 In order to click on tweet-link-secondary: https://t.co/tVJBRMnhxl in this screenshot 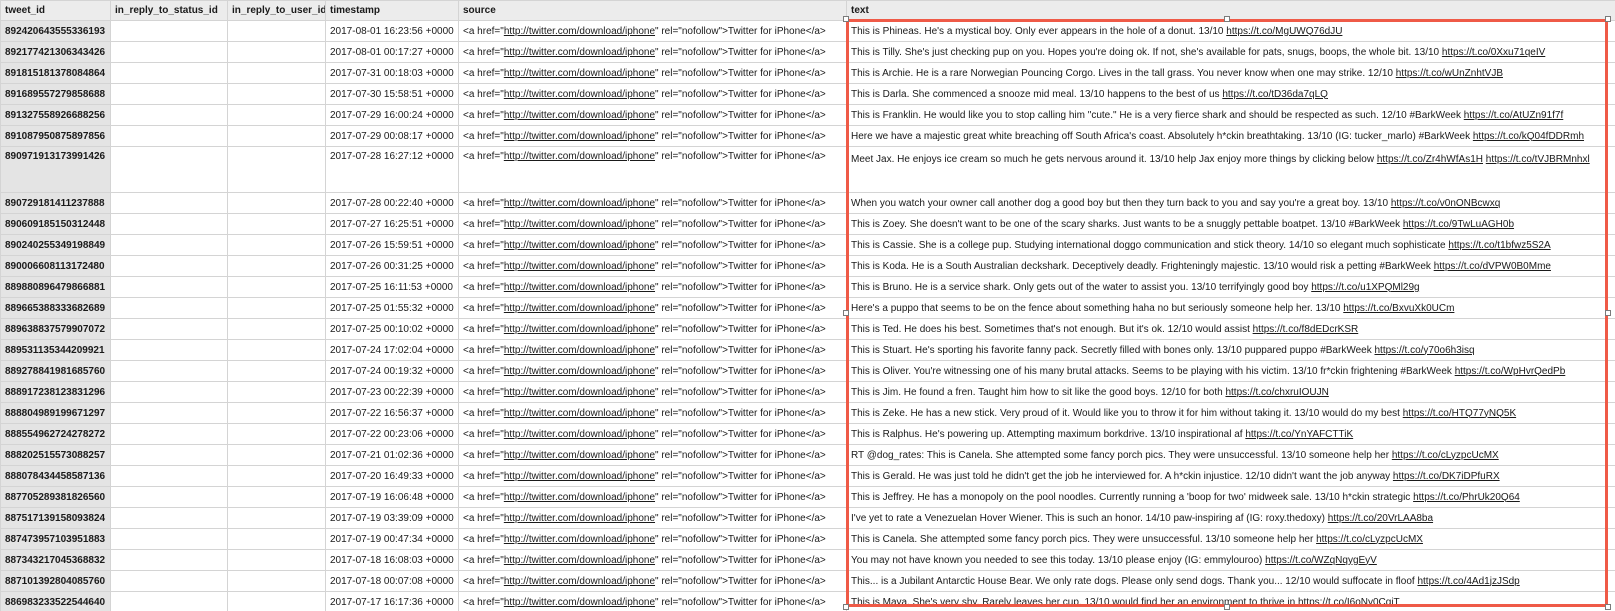, I will do `click(1538, 159)`.